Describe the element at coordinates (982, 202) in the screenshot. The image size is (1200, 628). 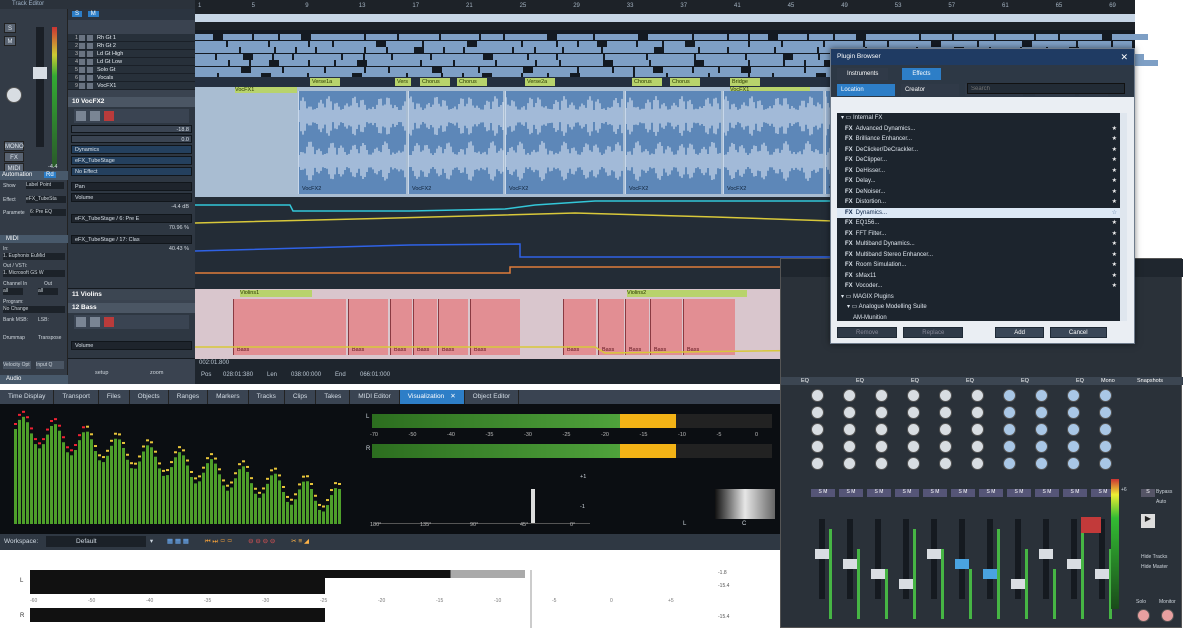
I see `plugin-item: FX Distortion... ★` at that location.